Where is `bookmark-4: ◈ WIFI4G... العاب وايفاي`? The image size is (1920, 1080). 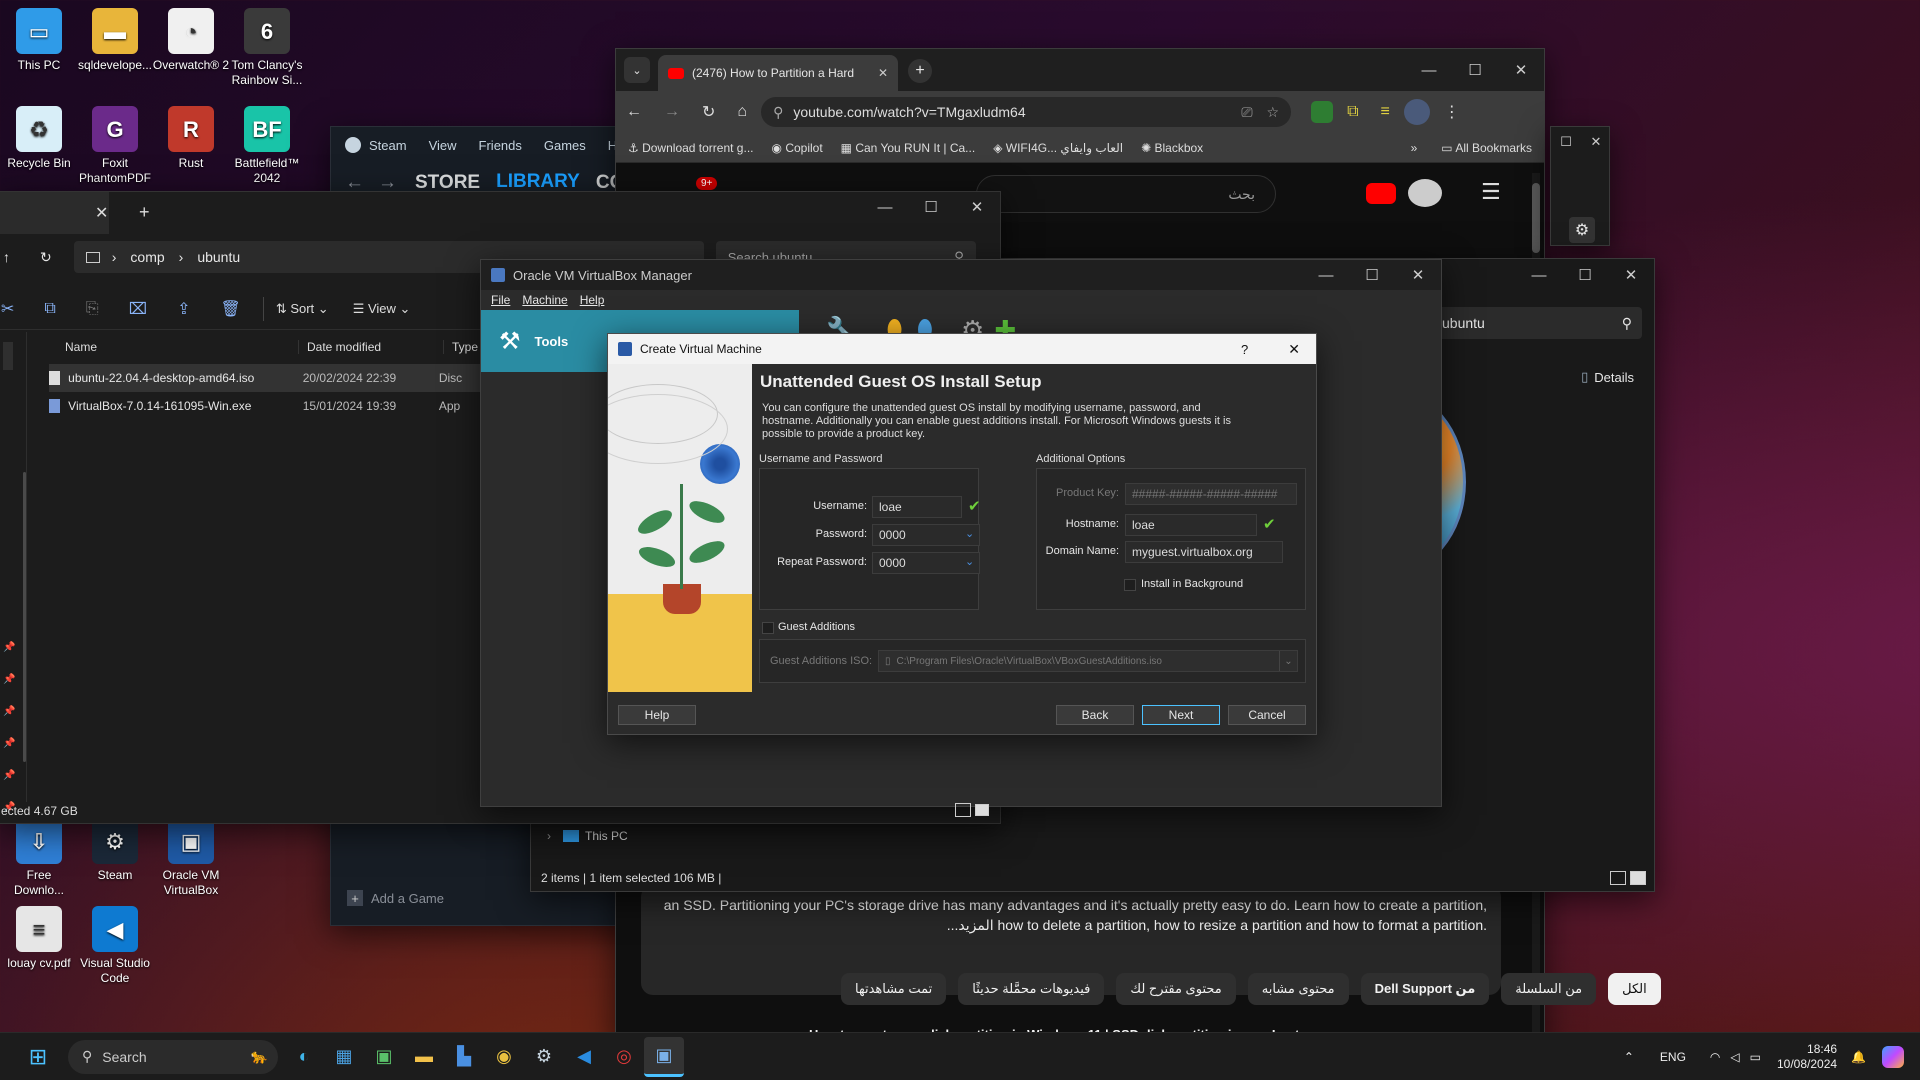 bookmark-4: ◈ WIFI4G... العاب وايفاي is located at coordinates (1058, 148).